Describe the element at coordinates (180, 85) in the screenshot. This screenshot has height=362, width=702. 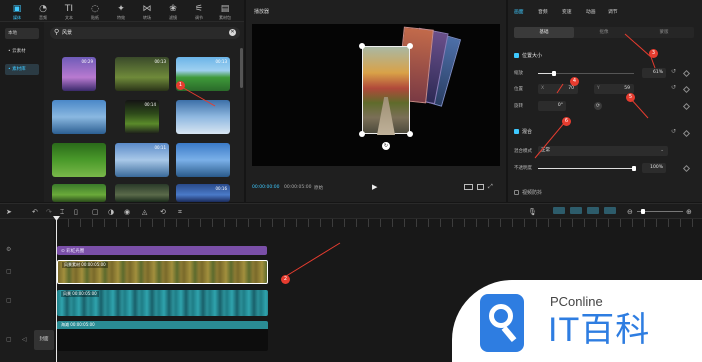
I see `annotation-1: 1` at that location.